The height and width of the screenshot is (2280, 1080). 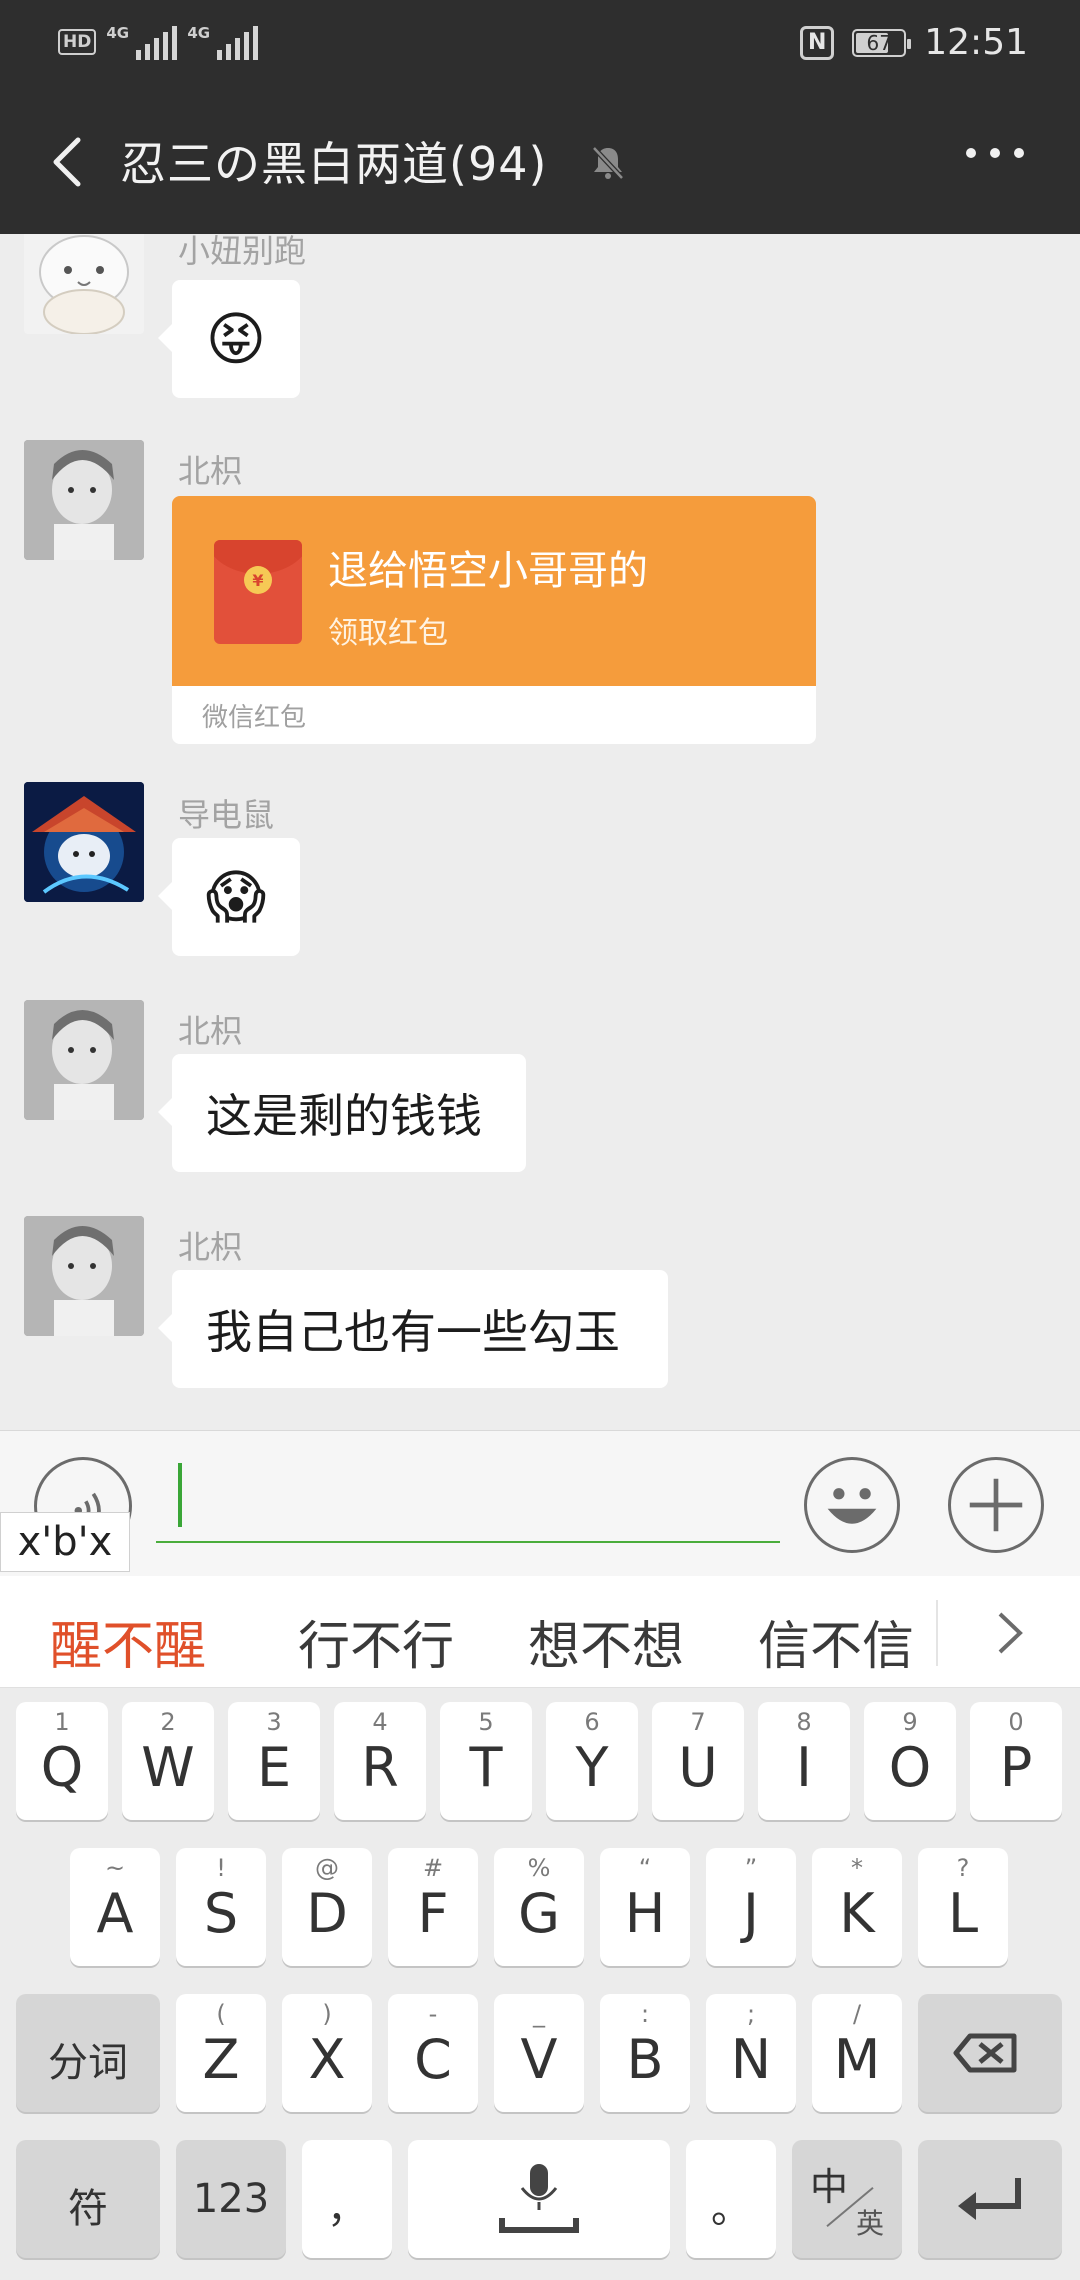 What do you see at coordinates (88, 2199) in the screenshot?
I see `symbols-key: 符` at bounding box center [88, 2199].